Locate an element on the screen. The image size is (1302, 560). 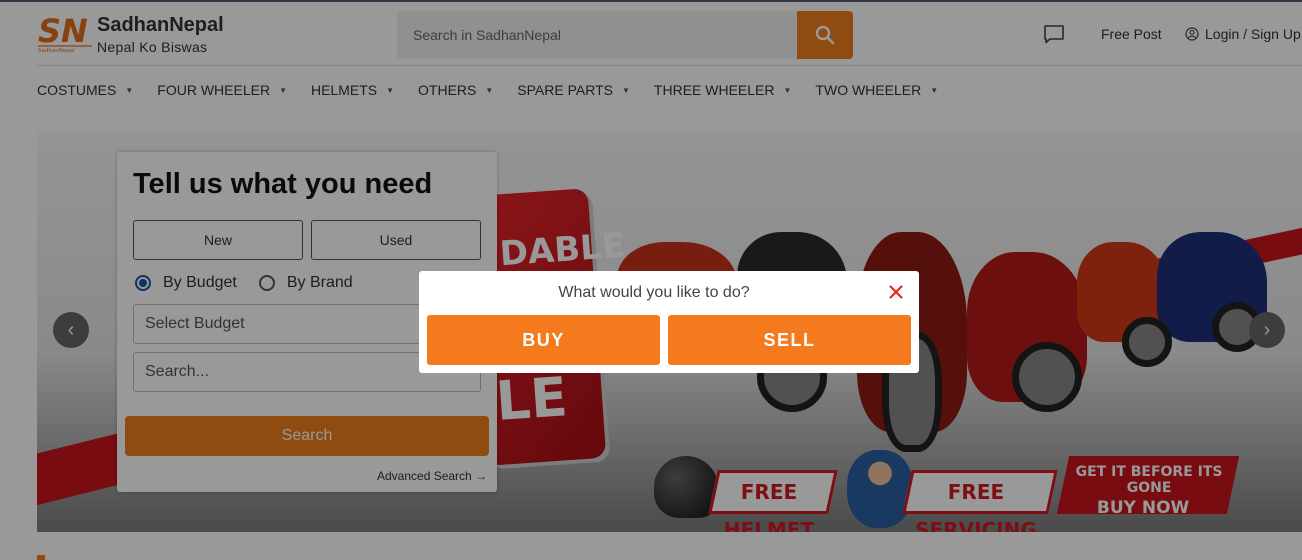
buy-button: BUY is located at coordinates (543, 340).